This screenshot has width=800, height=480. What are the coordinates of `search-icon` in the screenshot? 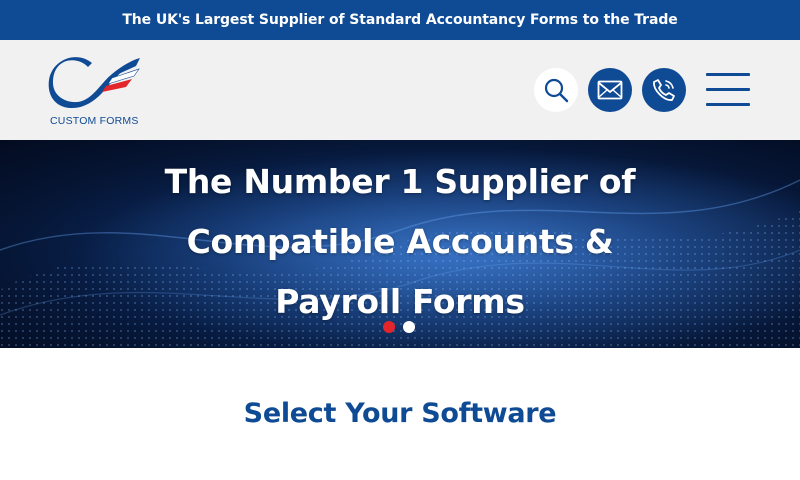 It's located at (556, 90).